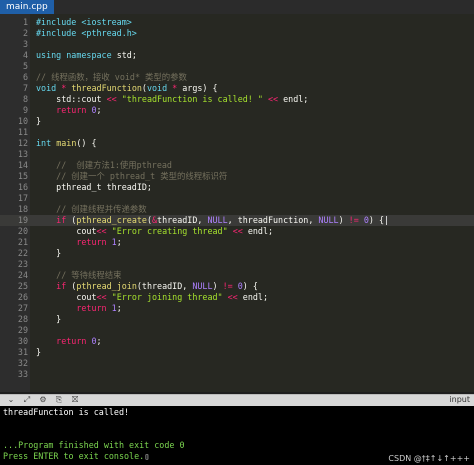 Image resolution: width=474 pixels, height=465 pixels. Describe the element at coordinates (89, 55) in the screenshot. I see `code-token: namespace` at that location.